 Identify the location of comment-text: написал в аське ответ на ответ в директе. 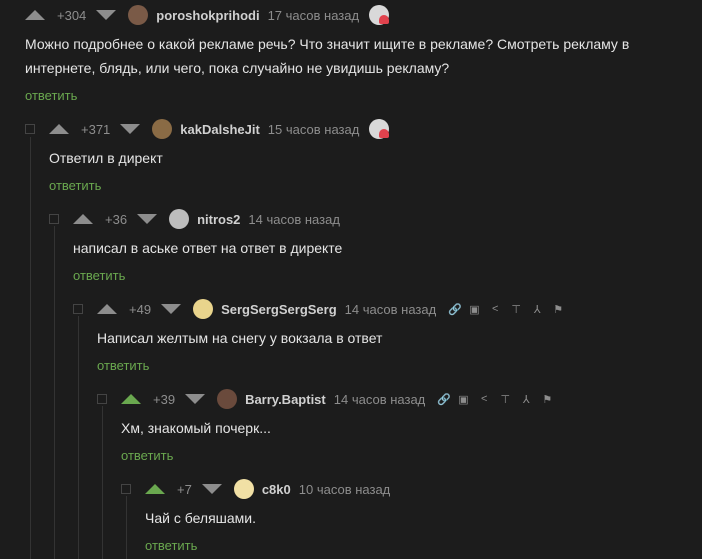
(208, 248).